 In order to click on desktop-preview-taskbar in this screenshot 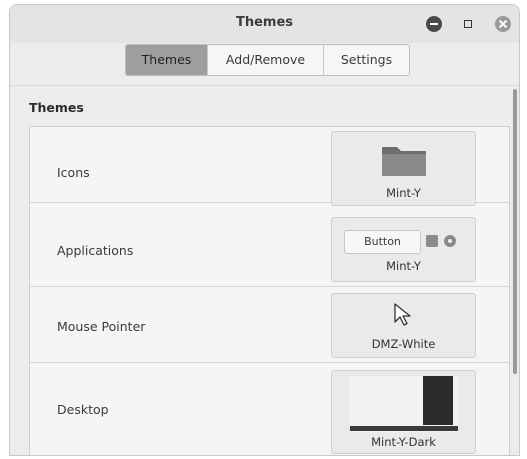, I will do `click(404, 428)`.